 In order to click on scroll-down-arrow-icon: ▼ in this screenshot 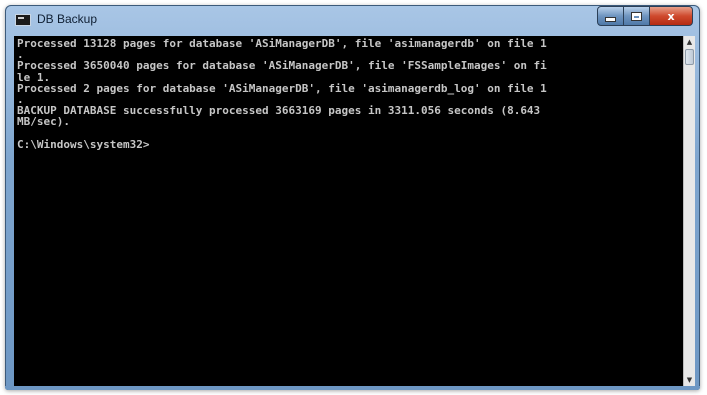, I will do `click(689, 380)`.